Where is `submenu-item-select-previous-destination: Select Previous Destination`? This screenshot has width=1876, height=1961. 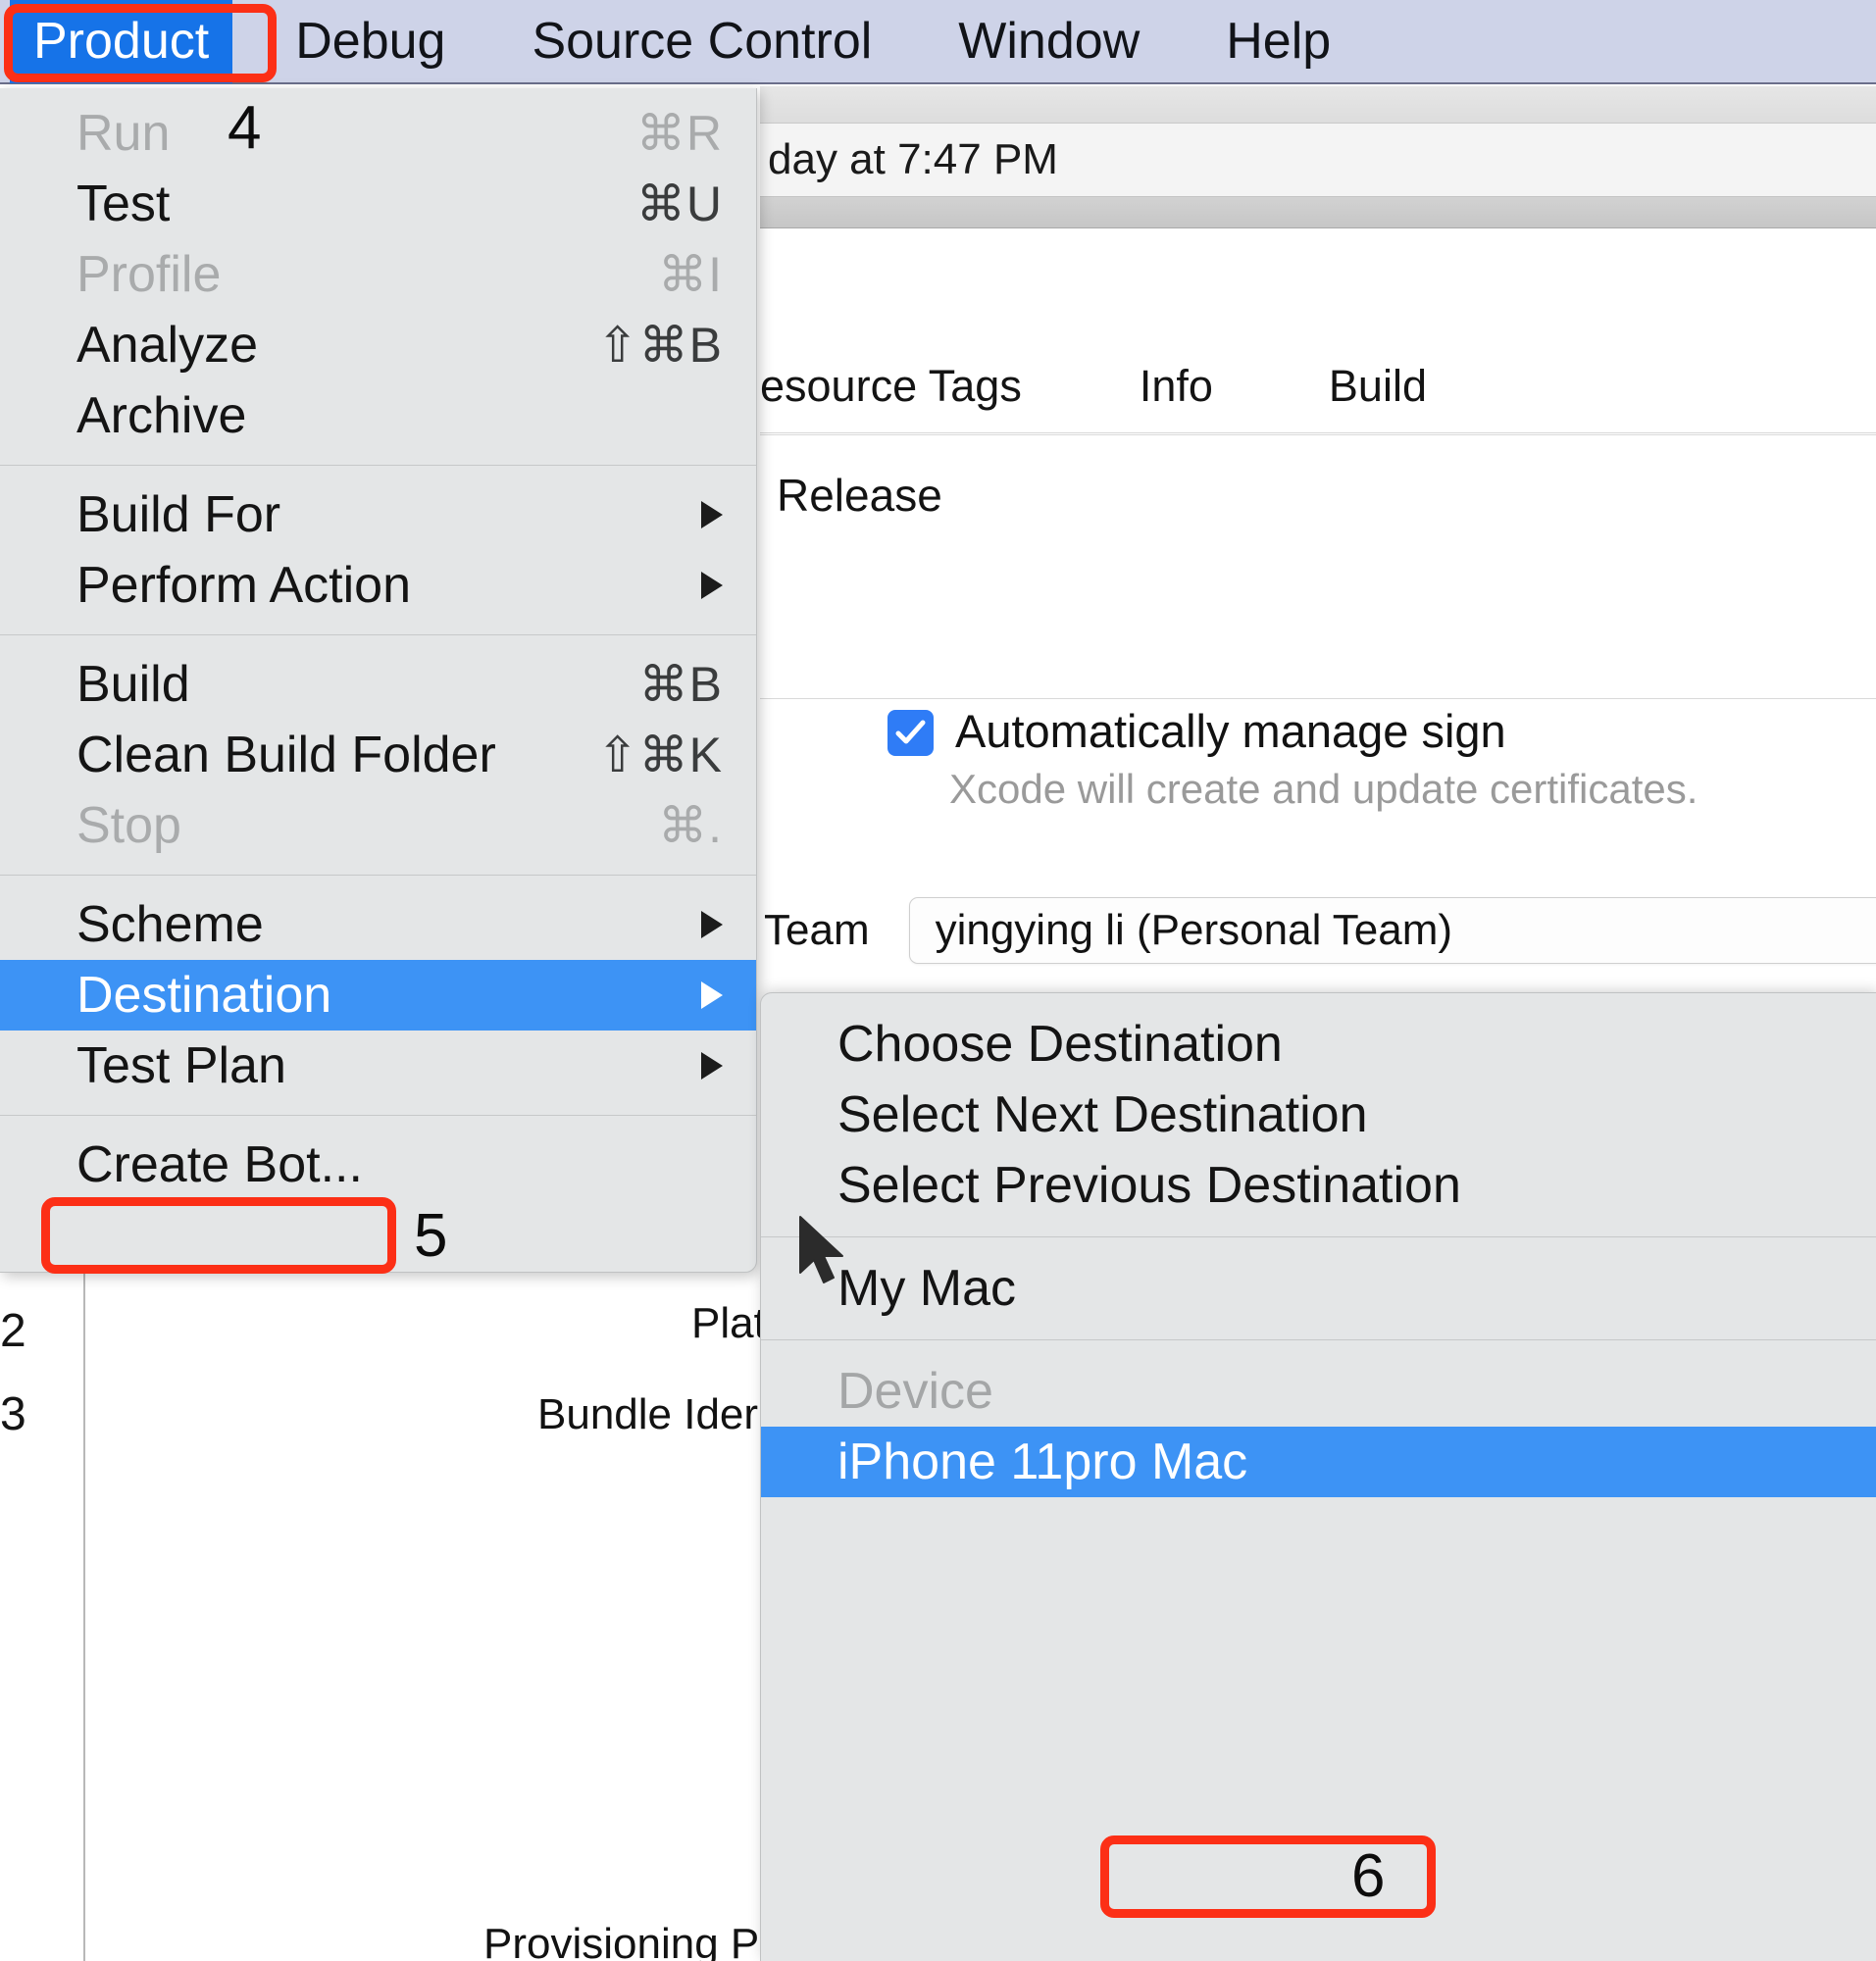
submenu-item-select-previous-destination: Select Previous Destination is located at coordinates (1318, 1185).